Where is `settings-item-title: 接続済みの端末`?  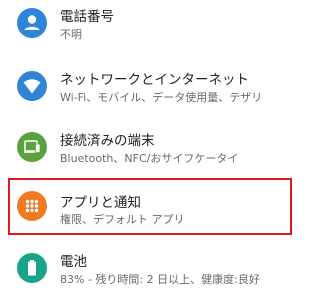
settings-item-title: 接続済みの端末 is located at coordinates (107, 141).